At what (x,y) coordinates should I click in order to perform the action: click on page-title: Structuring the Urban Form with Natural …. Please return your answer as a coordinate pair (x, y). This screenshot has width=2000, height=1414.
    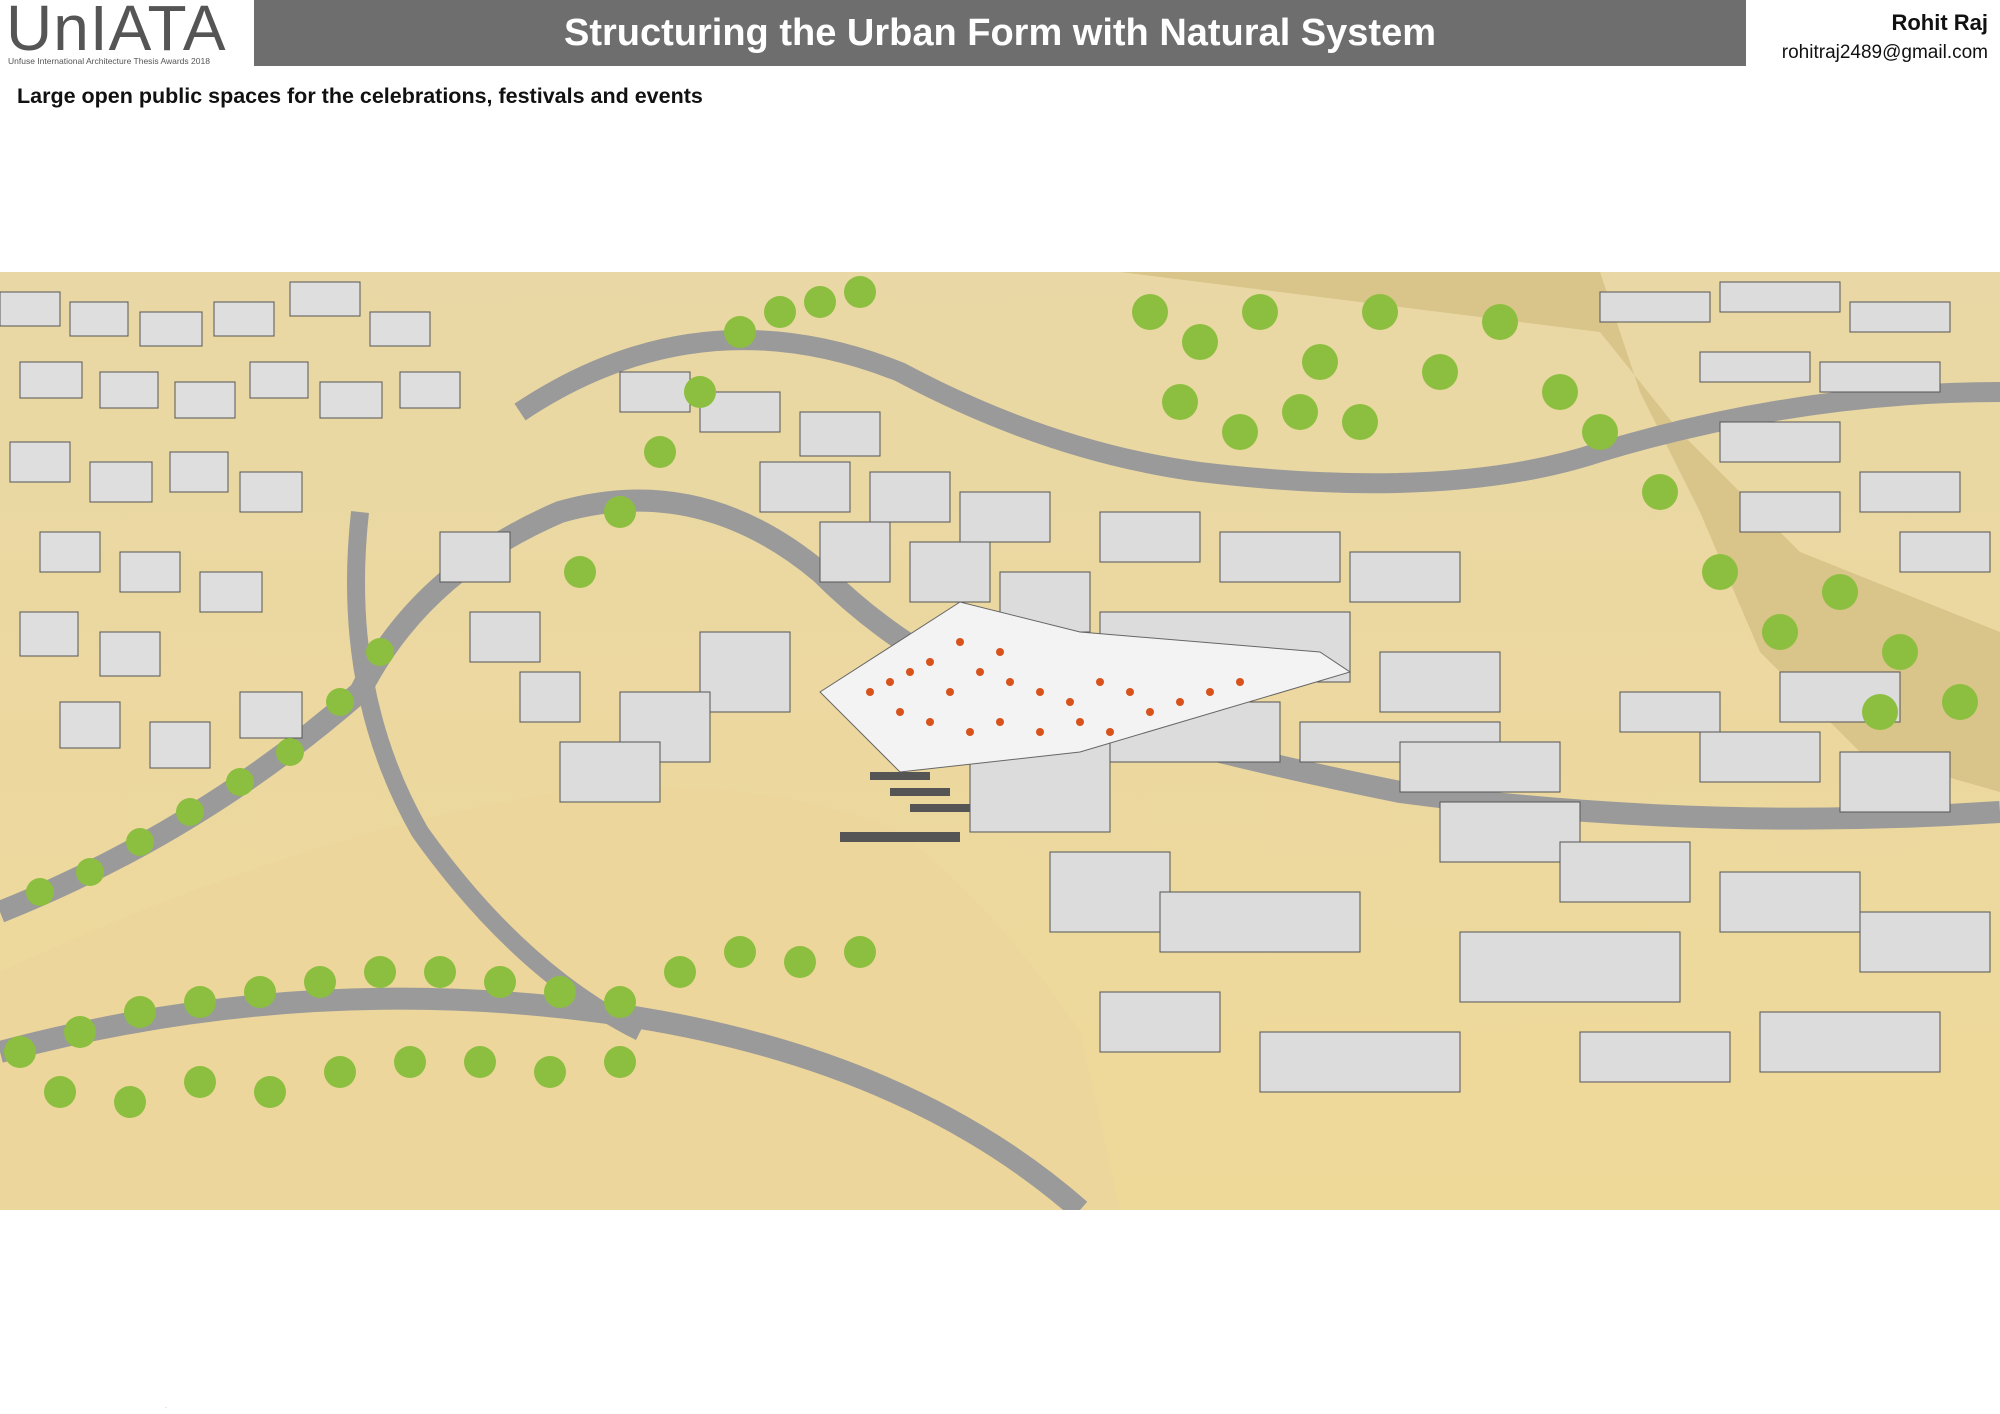
    Looking at the image, I should click on (1000, 32).